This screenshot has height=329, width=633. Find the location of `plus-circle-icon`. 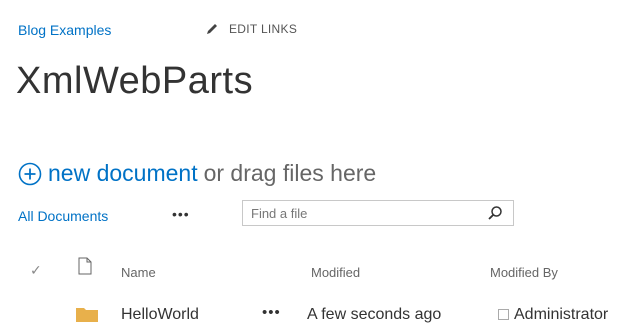

plus-circle-icon is located at coordinates (30, 174).